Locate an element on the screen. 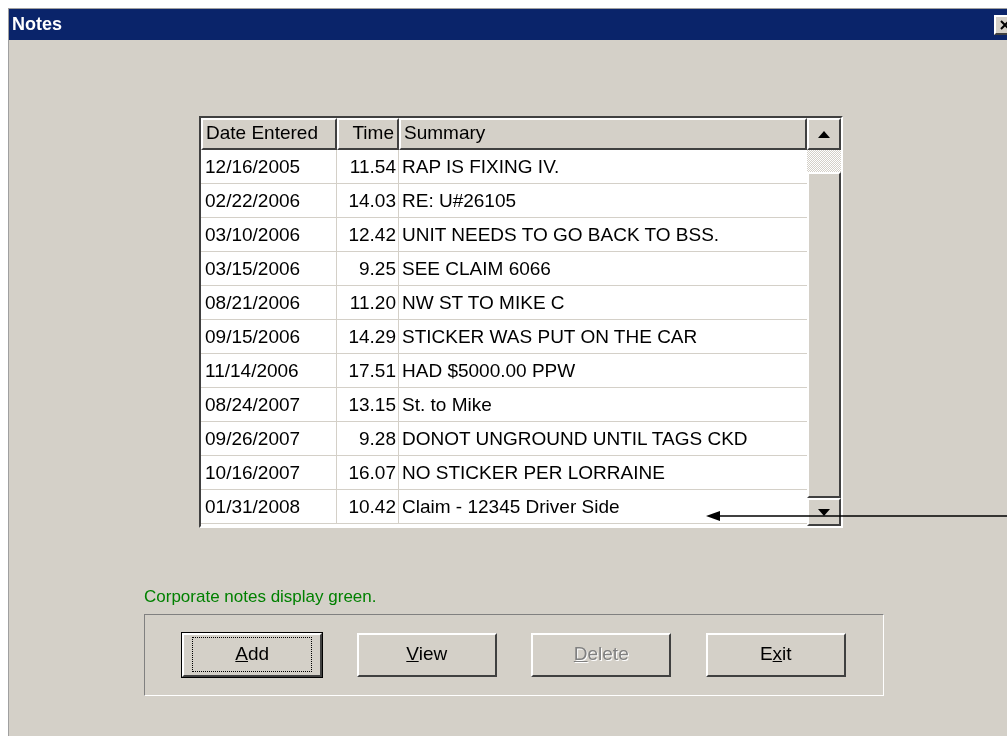 This screenshot has height=736, width=1007. close-icon is located at coordinates (1003, 24).